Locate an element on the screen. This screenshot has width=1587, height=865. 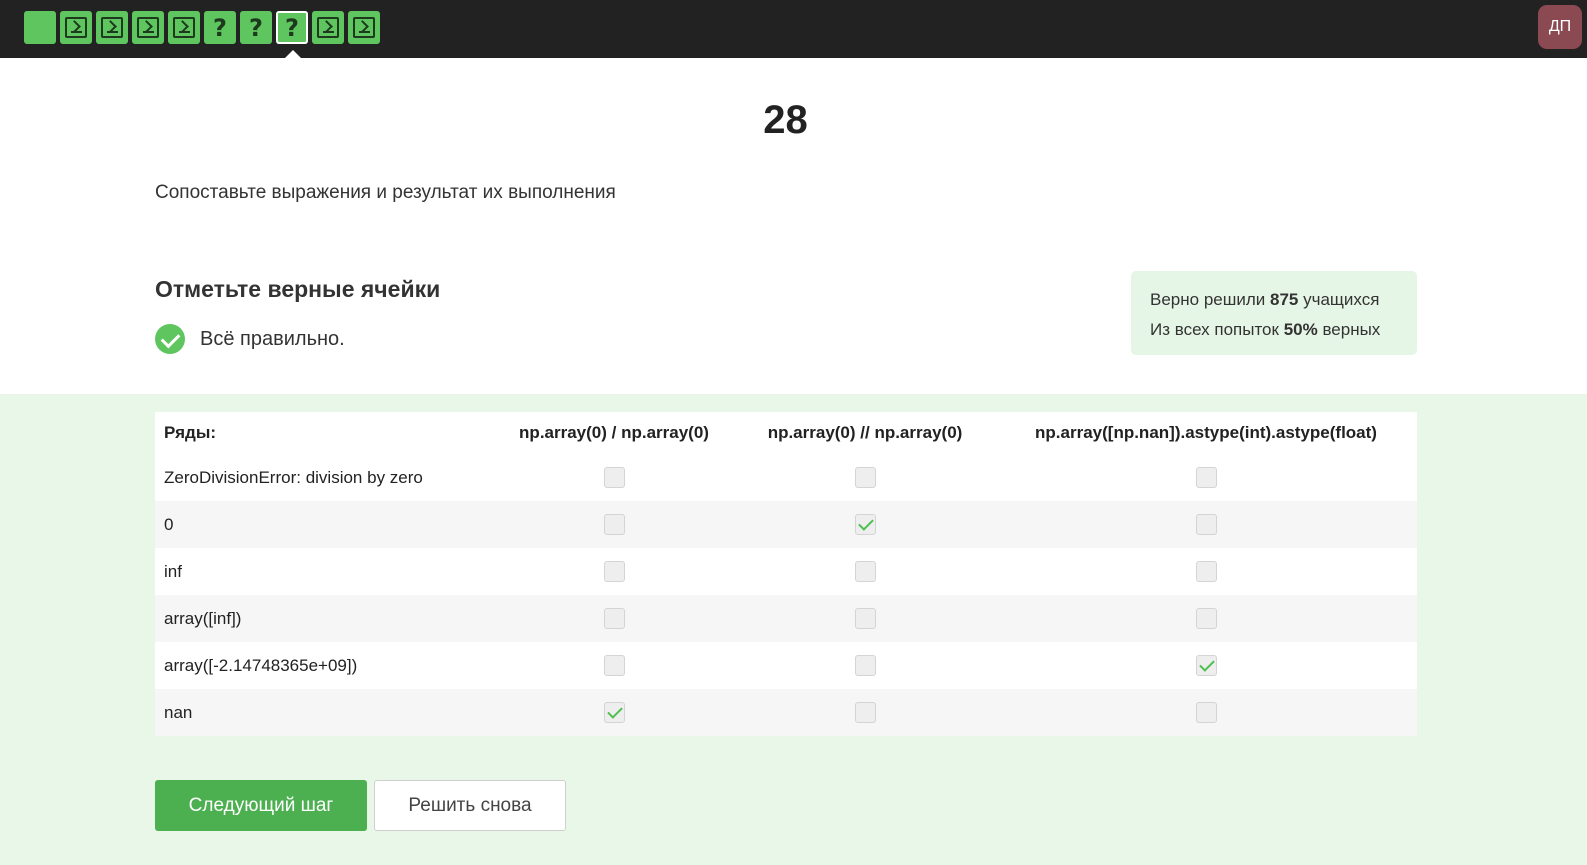
table-row: inf is located at coordinates (786, 571).